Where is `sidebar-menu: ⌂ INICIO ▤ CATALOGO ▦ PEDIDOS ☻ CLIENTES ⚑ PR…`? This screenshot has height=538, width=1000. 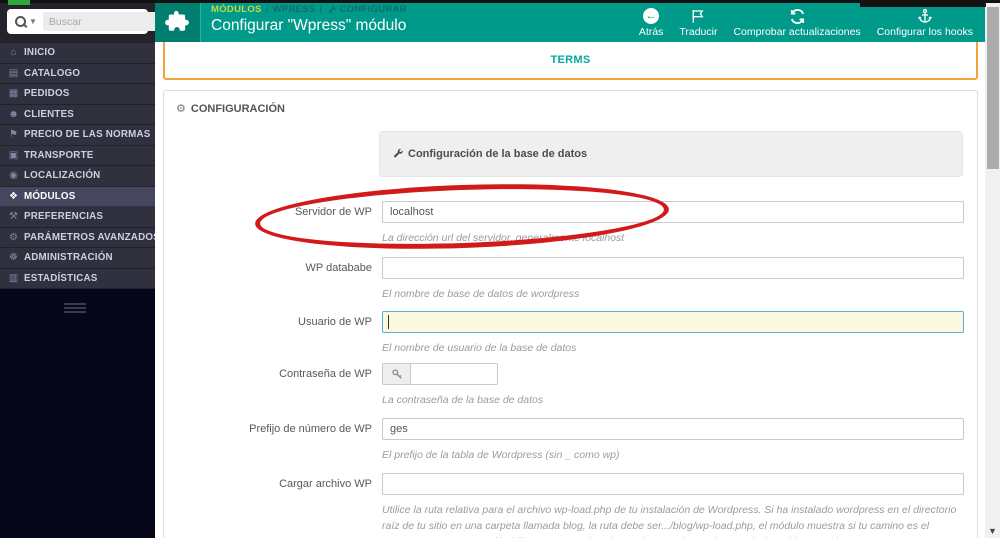 sidebar-menu: ⌂ INICIO ▤ CATALOGO ▦ PEDIDOS ☻ CLIENTES ⚑ PR… is located at coordinates (80, 166).